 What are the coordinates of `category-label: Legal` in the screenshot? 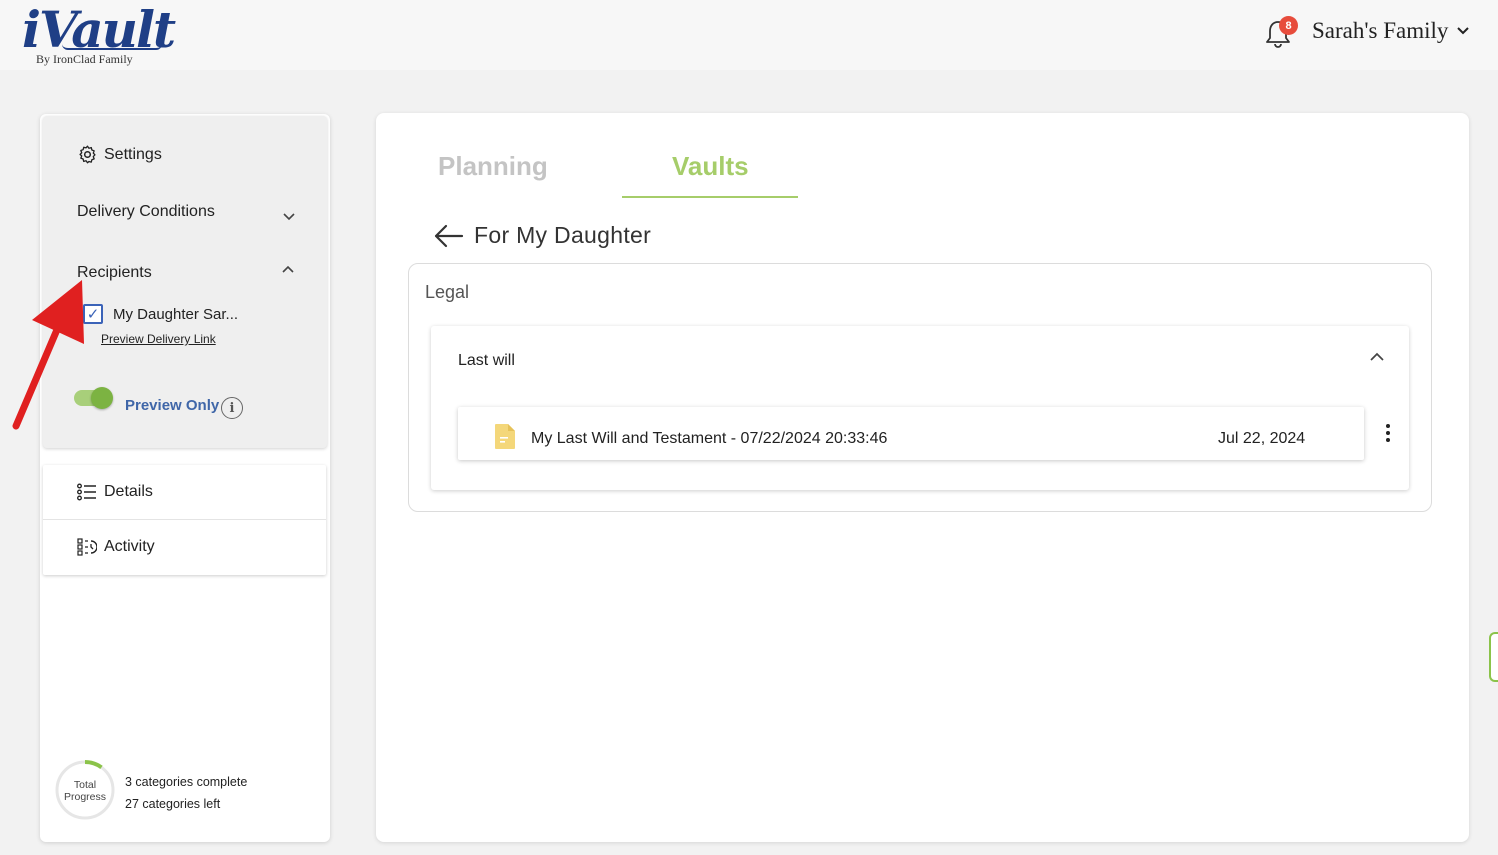 It's located at (447, 292).